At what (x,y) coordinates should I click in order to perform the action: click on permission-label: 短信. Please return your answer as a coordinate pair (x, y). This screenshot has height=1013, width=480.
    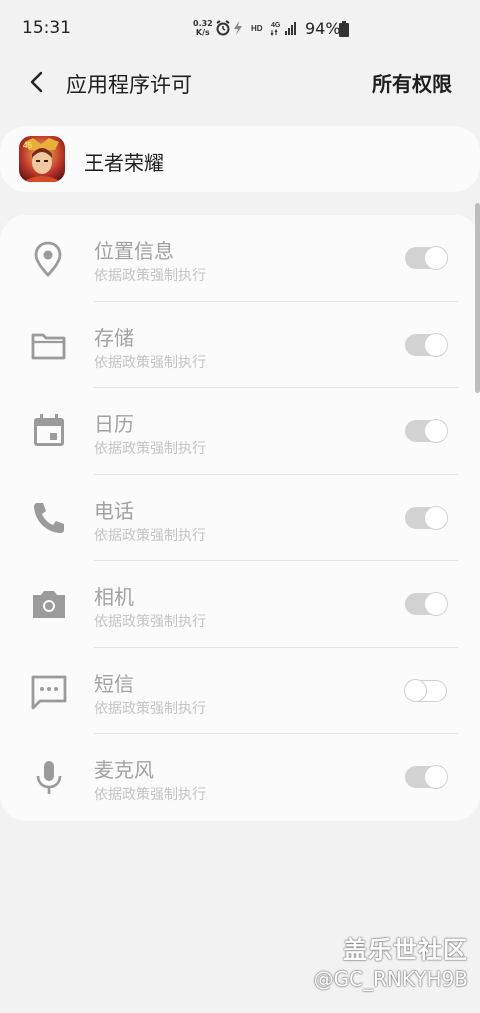
    Looking at the image, I should click on (114, 683).